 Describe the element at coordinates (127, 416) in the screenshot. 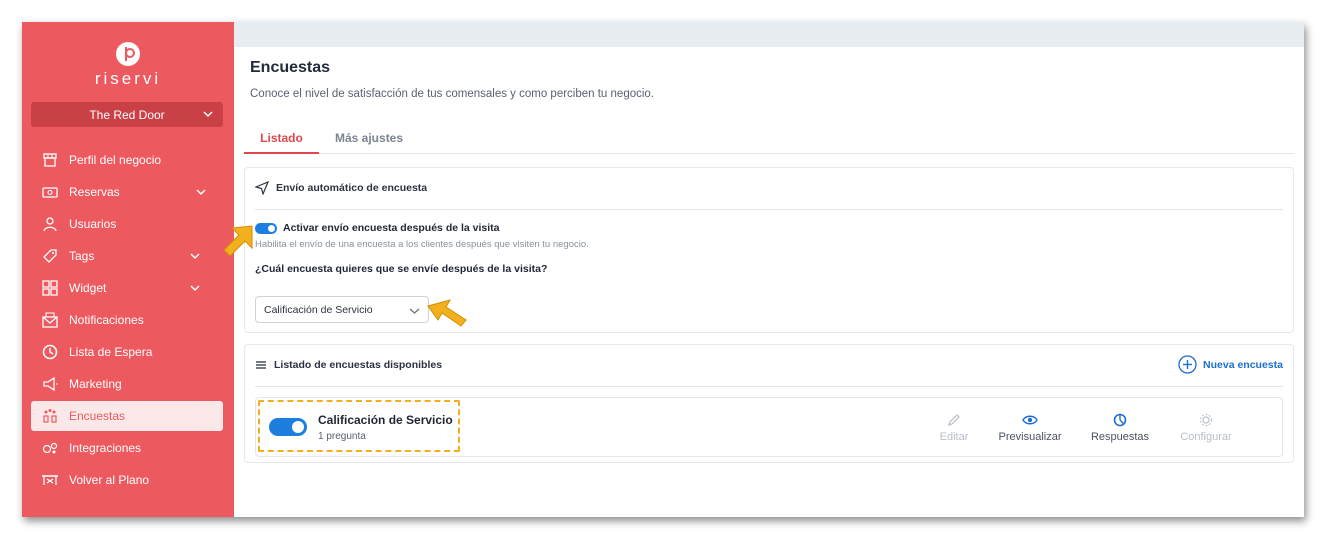

I see `sidebar-item-encuestas: Encuestas` at that location.